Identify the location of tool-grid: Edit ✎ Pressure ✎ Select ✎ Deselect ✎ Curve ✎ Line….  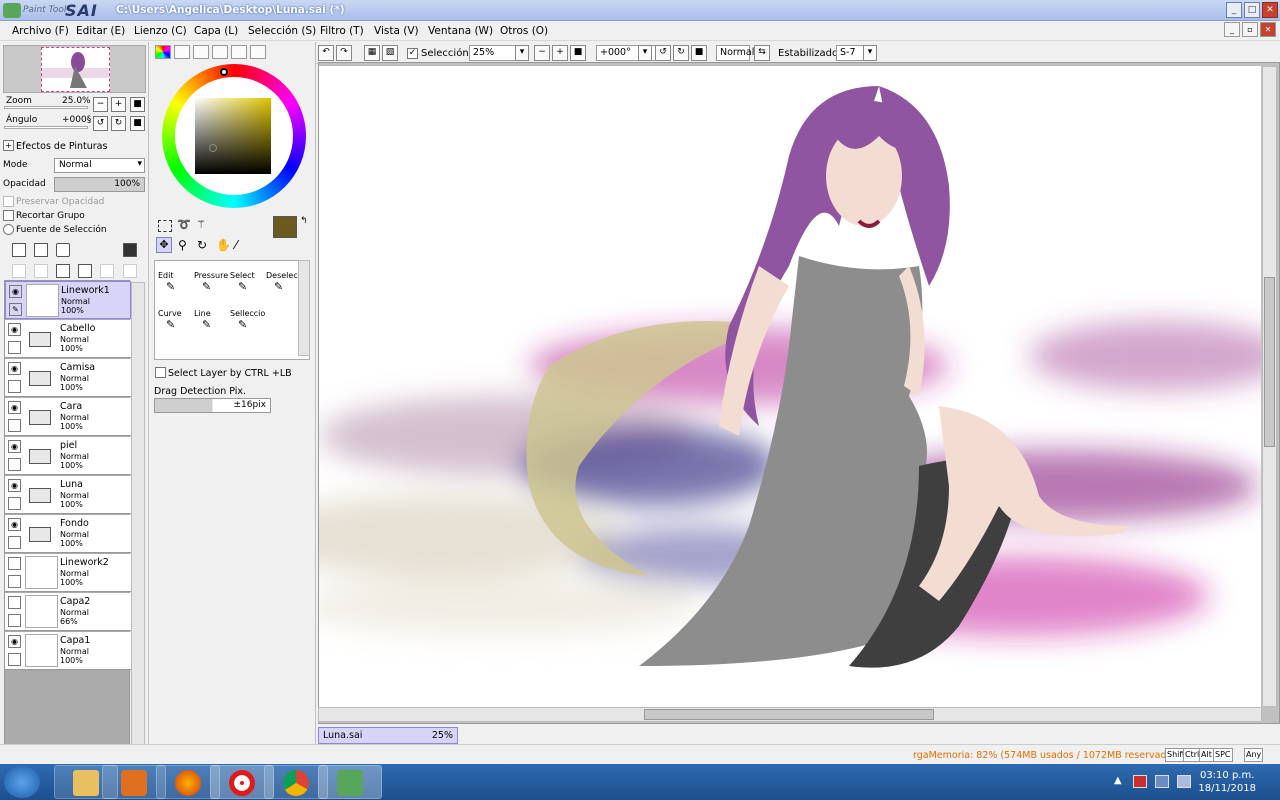
(232, 310).